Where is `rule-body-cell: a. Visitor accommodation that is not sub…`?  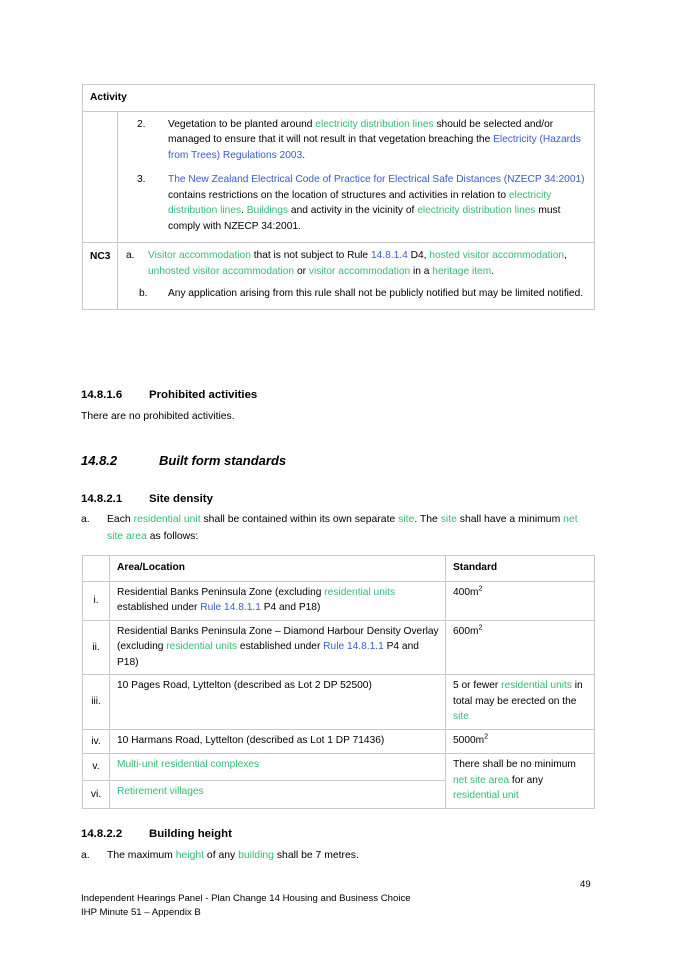
rule-body-cell: a. Visitor accommodation that is not sub… is located at coordinates (356, 276).